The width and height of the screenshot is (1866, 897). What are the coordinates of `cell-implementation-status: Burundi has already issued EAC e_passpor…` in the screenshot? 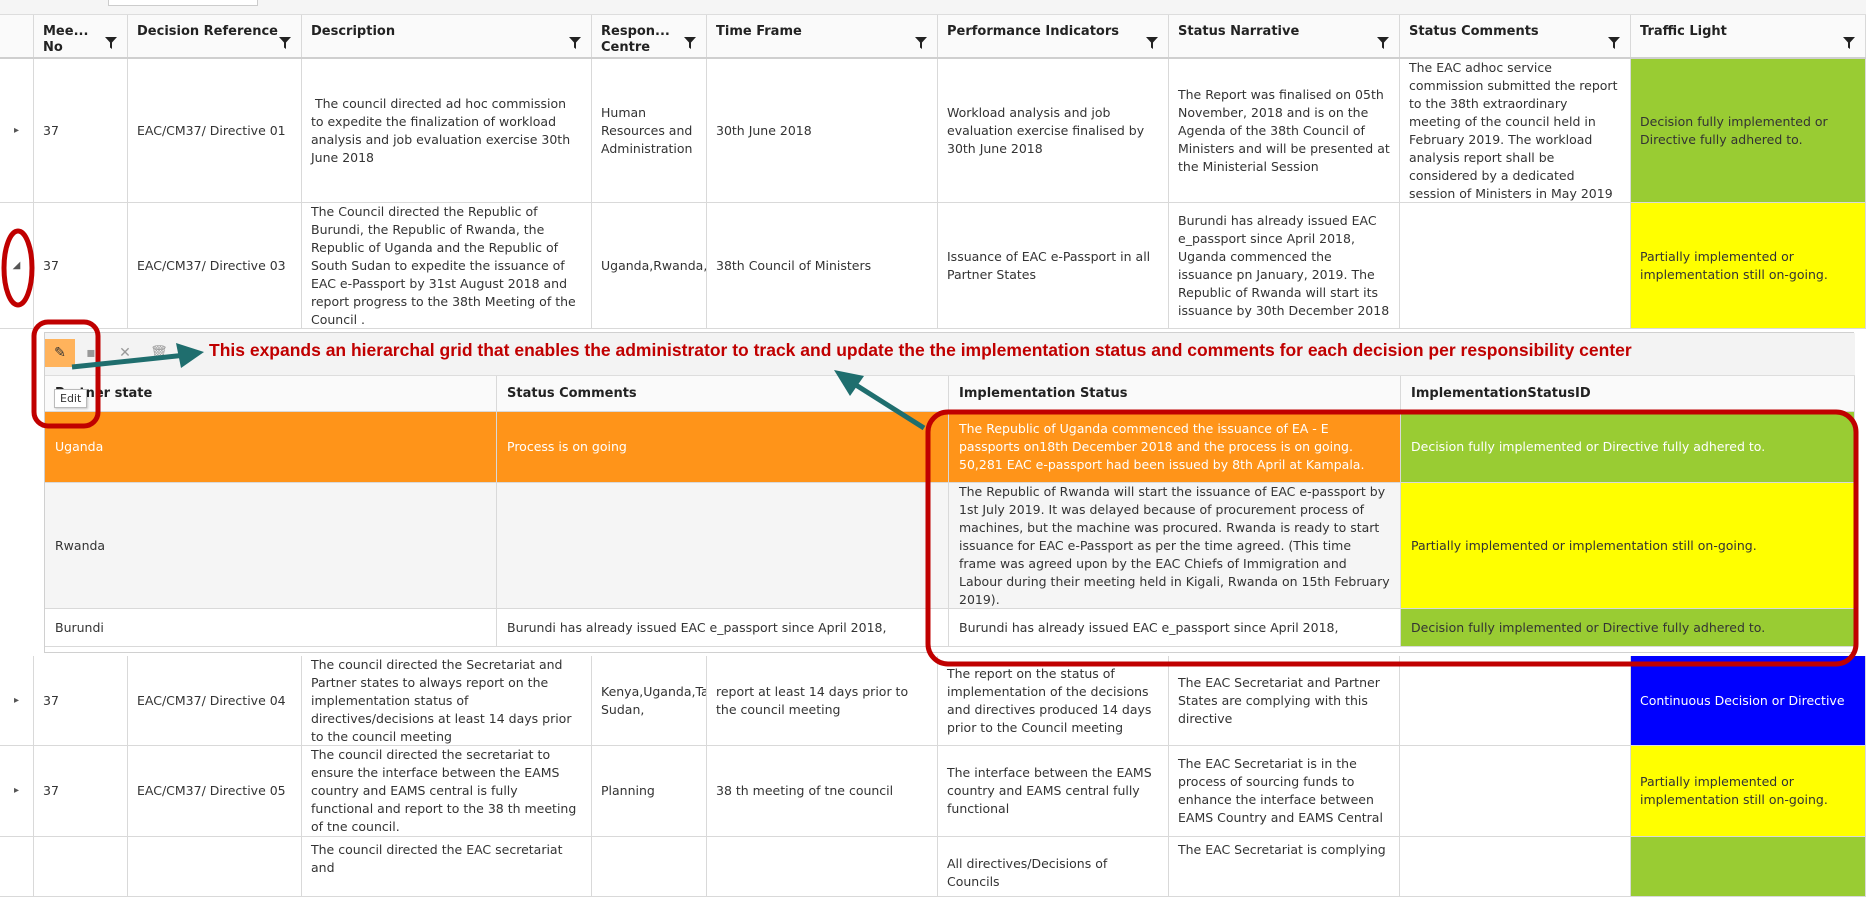 It's located at (1175, 627).